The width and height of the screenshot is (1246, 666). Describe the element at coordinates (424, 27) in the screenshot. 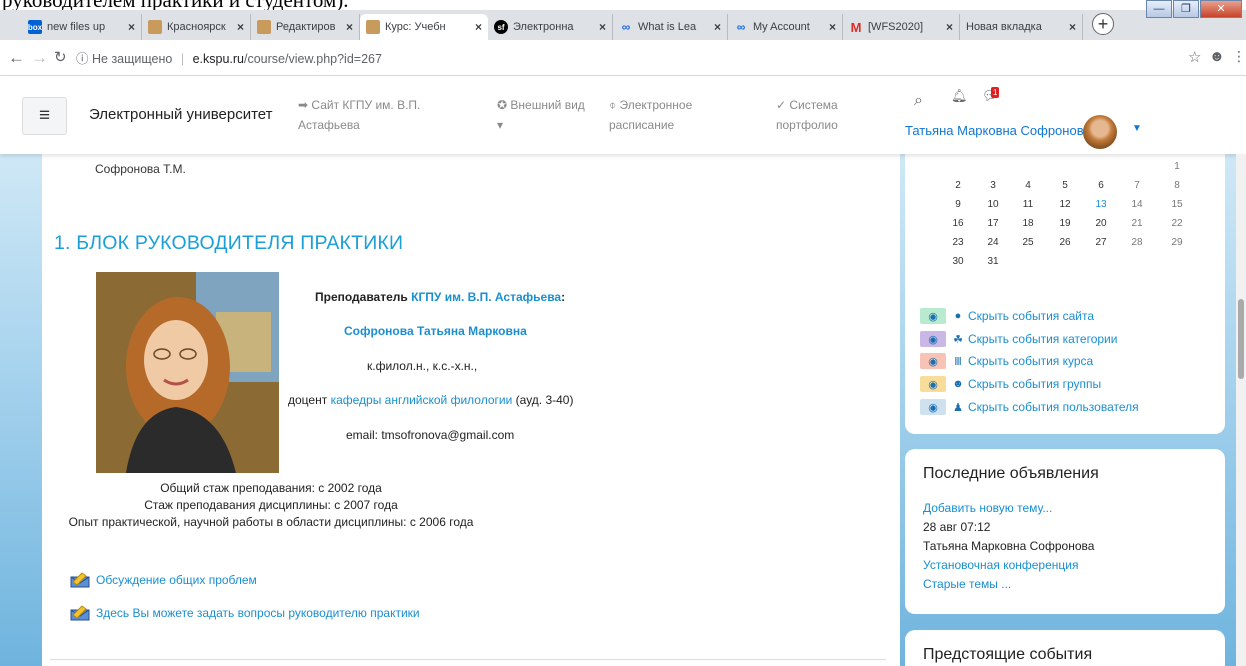

I see `tab-4-active: Курс: Учебн ×` at that location.